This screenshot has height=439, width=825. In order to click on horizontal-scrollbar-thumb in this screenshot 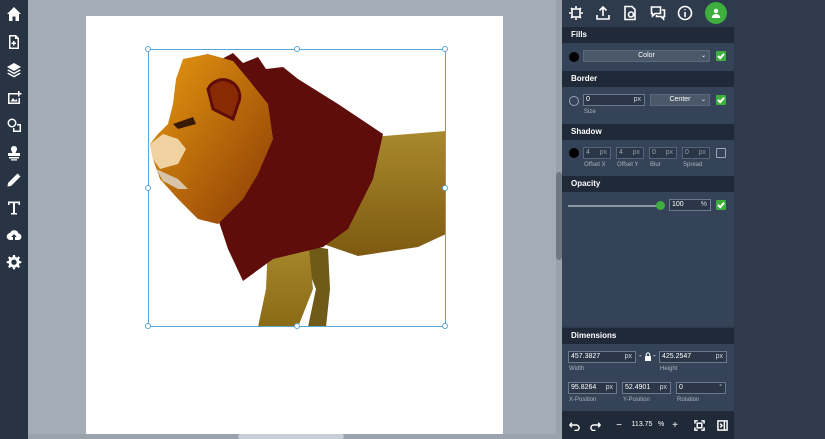, I will do `click(291, 436)`.